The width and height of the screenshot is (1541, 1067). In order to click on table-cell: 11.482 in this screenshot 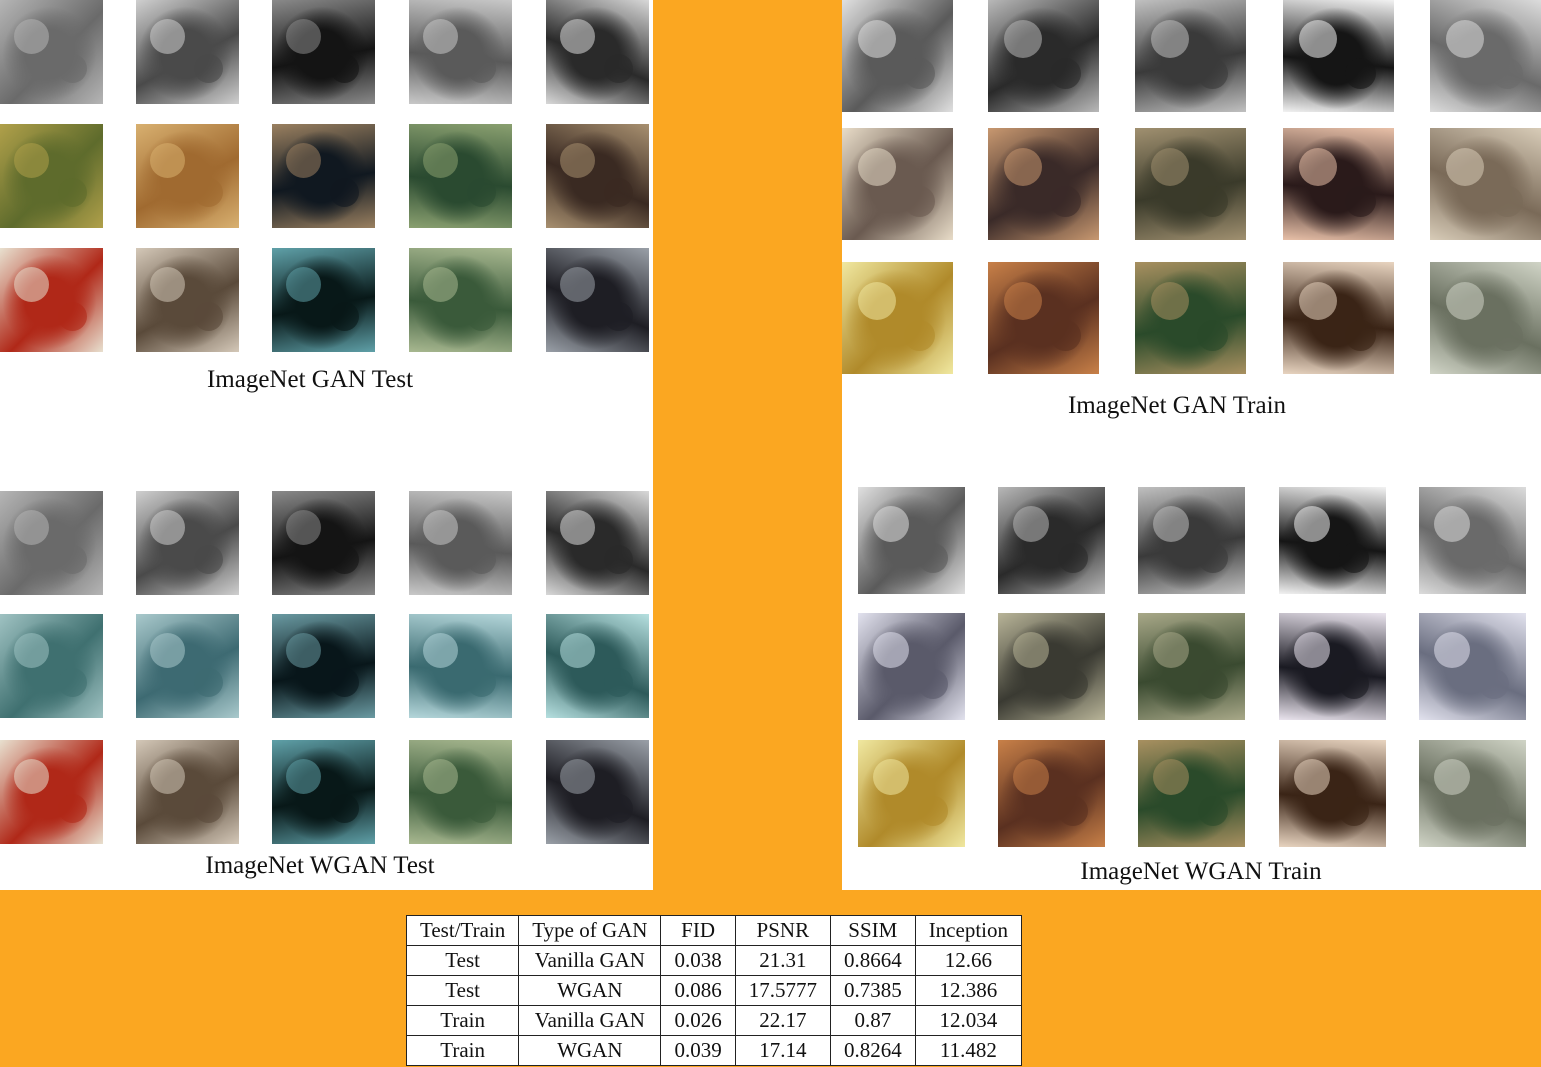, I will do `click(968, 1050)`.